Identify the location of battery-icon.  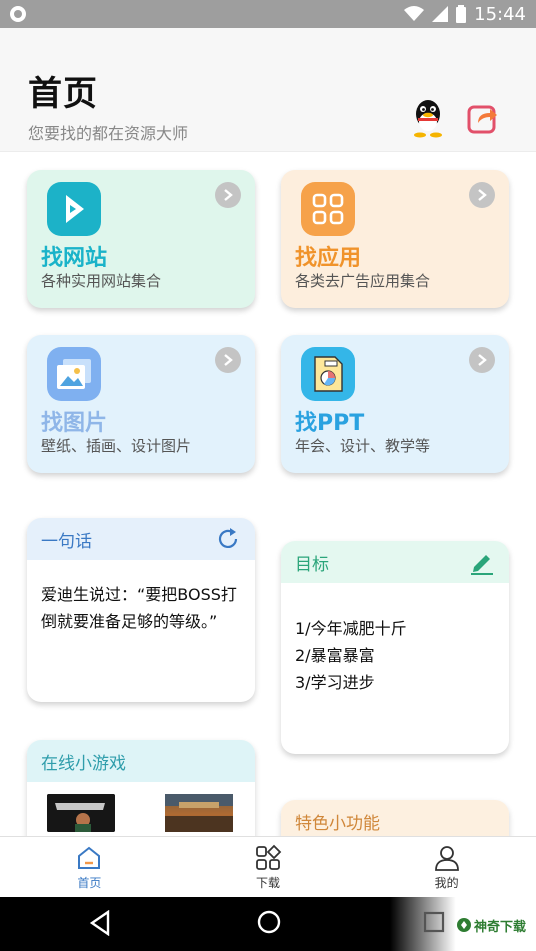
(461, 14).